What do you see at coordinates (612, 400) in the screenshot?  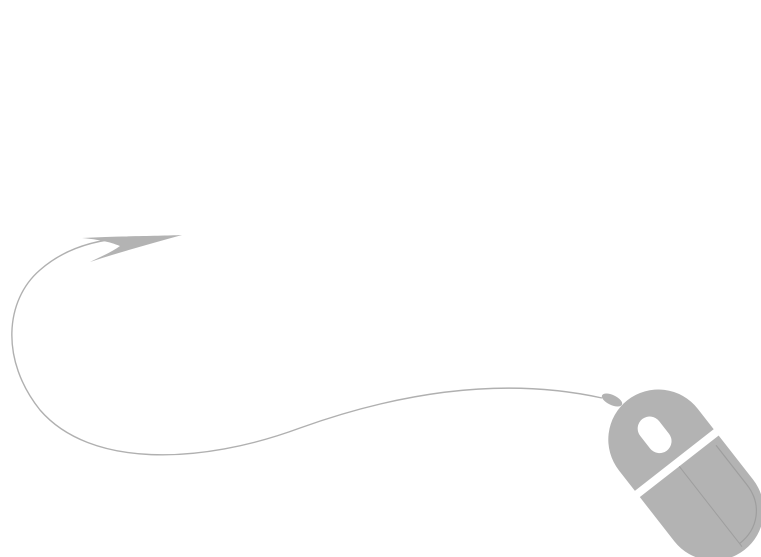 I see `cable-connector` at bounding box center [612, 400].